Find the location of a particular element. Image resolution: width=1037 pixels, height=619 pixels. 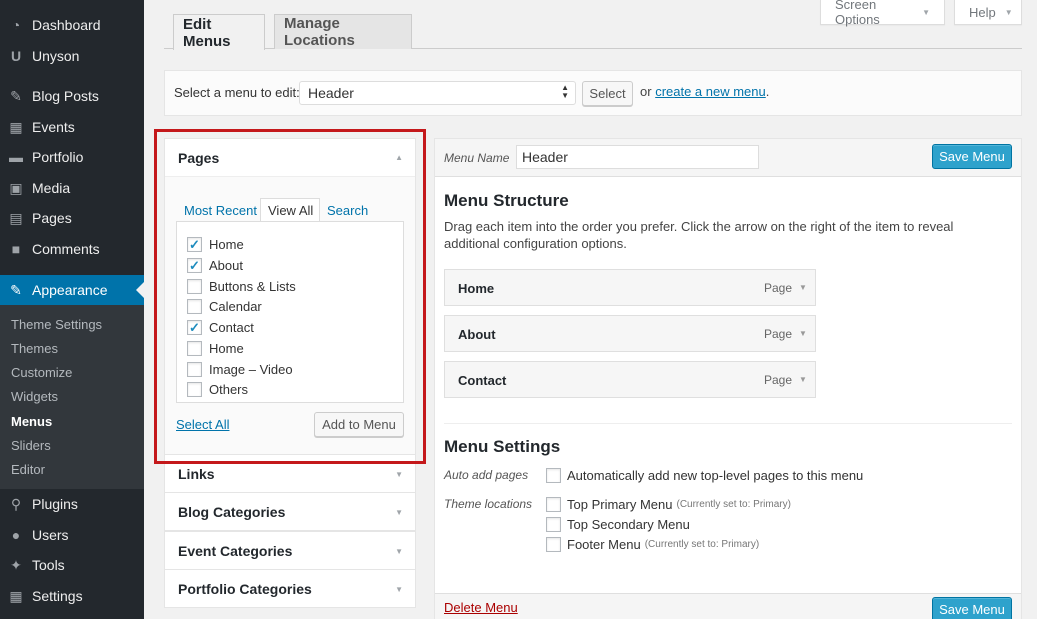

location-note: (Currently set to: Primary) is located at coordinates (702, 544).